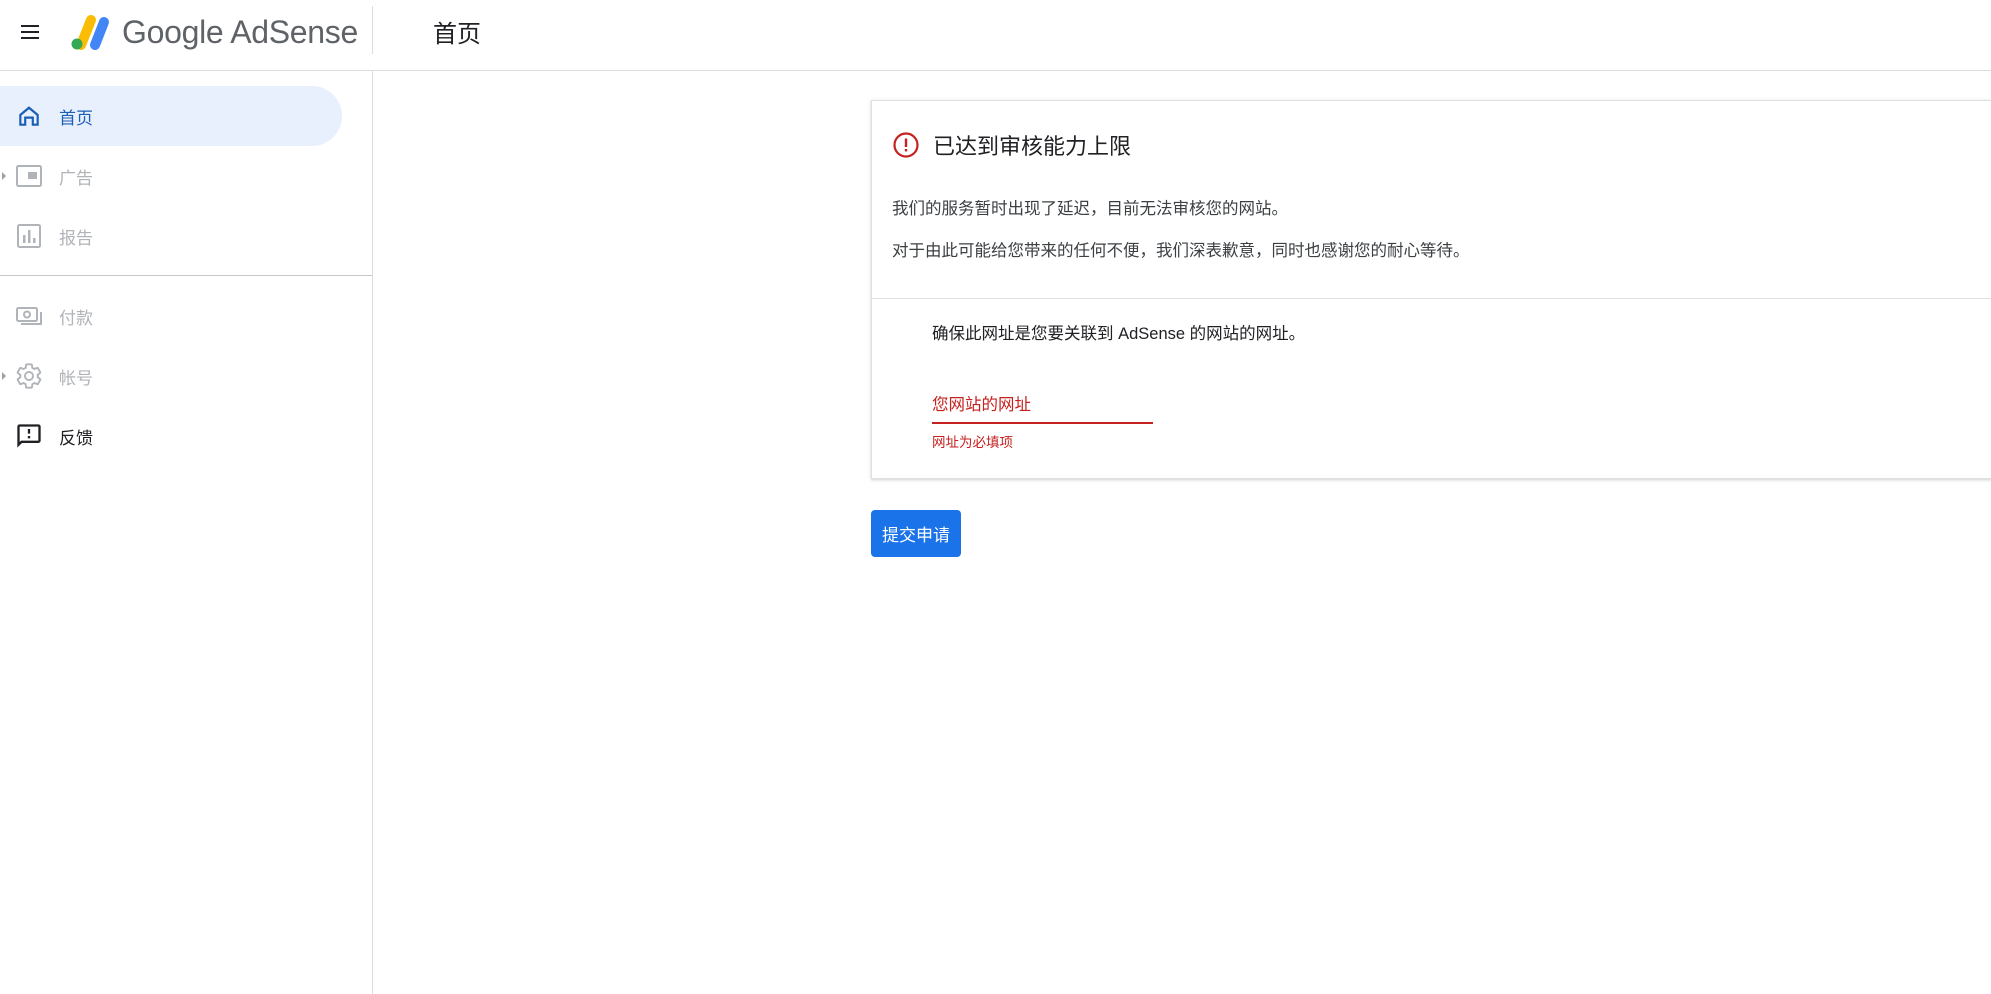 The height and width of the screenshot is (994, 1991). I want to click on sidebar-item-label: 广告, so click(76, 178).